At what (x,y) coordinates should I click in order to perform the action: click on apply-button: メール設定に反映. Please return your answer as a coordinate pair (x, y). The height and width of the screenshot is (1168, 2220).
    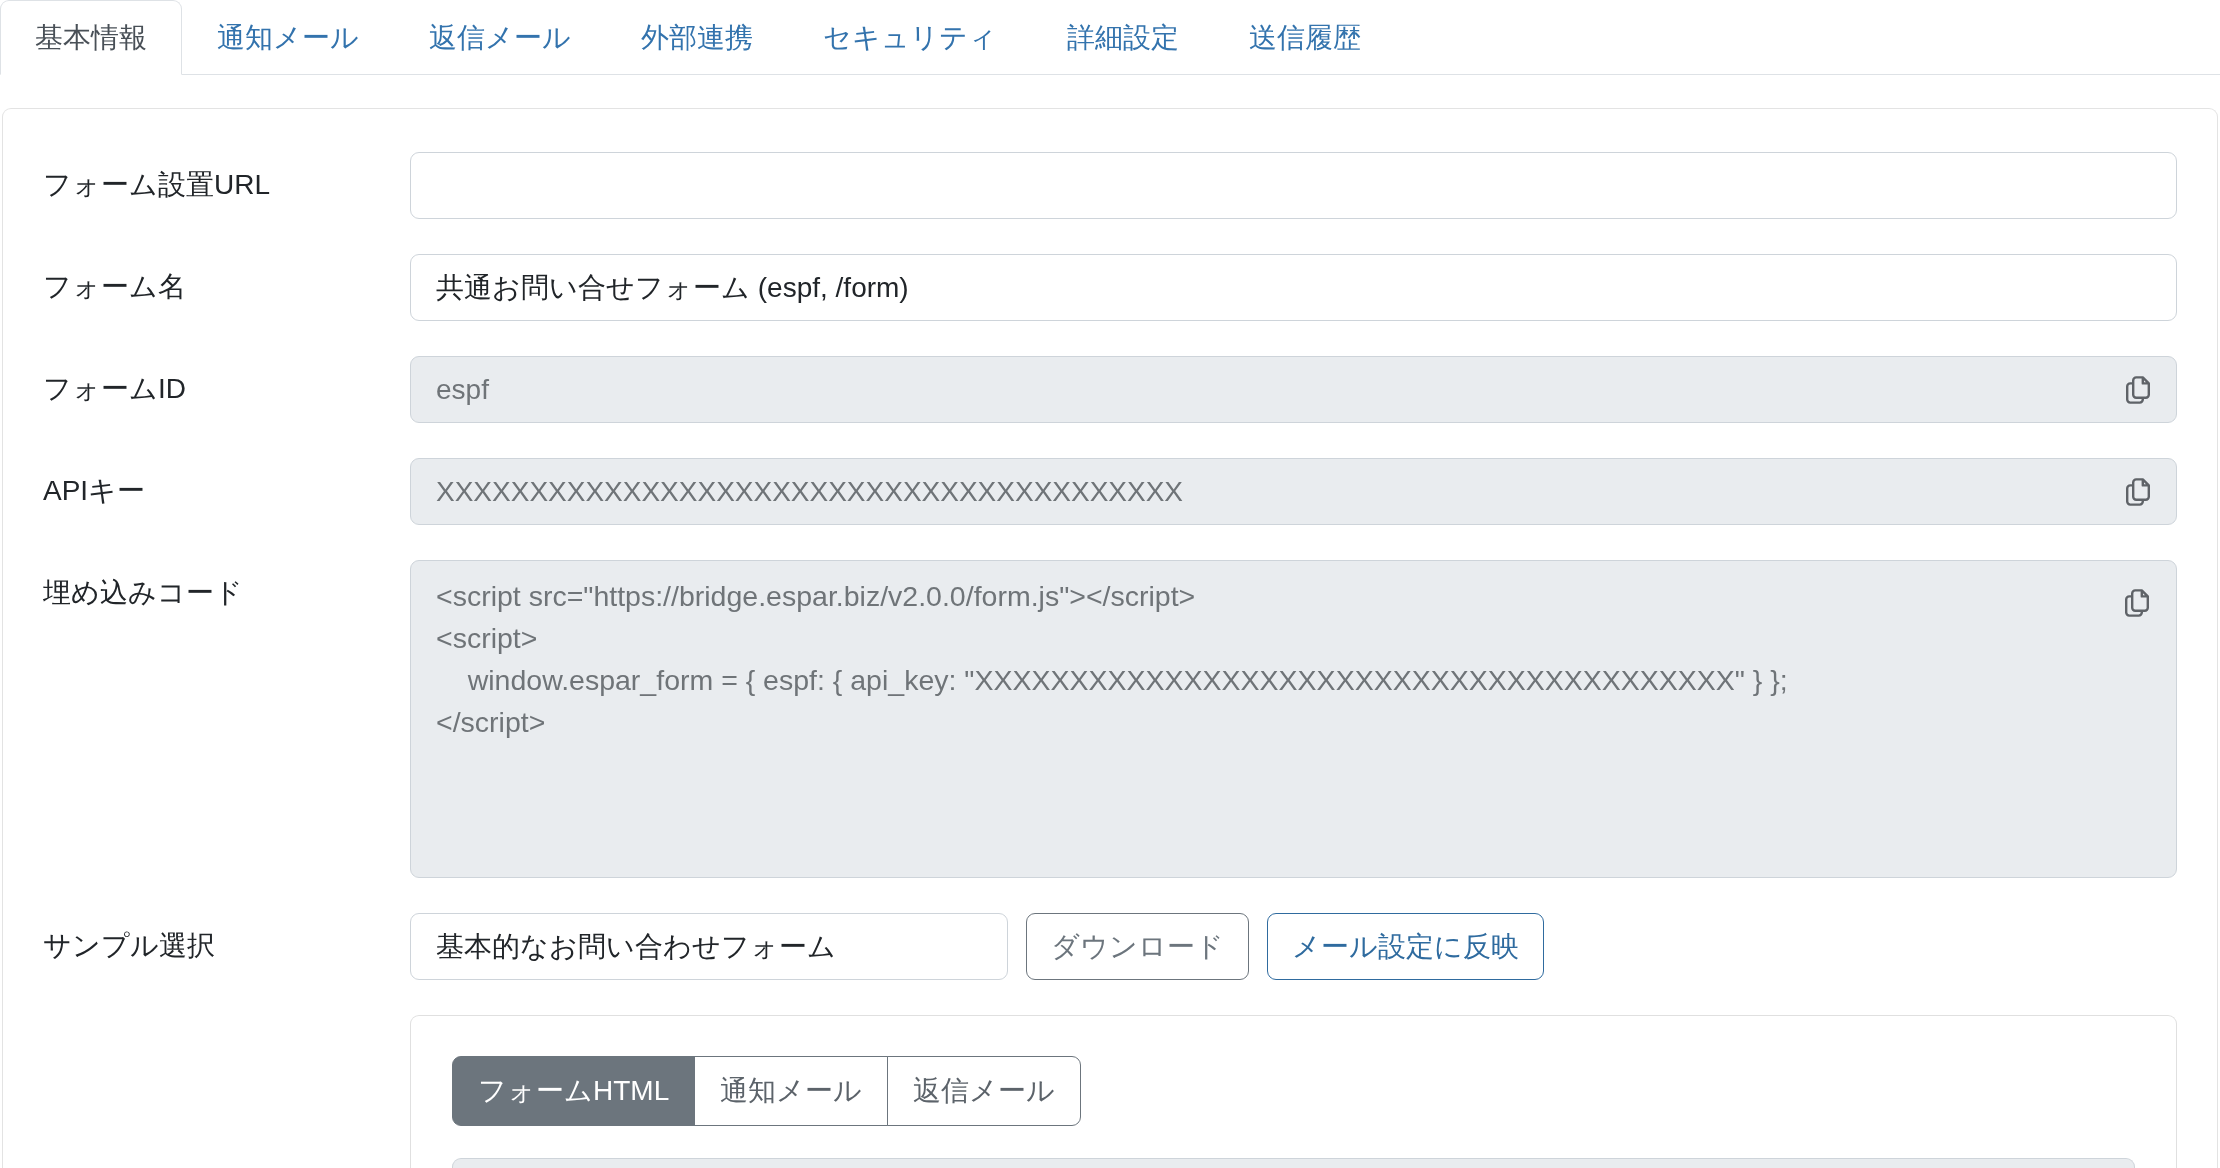
    Looking at the image, I should click on (1405, 946).